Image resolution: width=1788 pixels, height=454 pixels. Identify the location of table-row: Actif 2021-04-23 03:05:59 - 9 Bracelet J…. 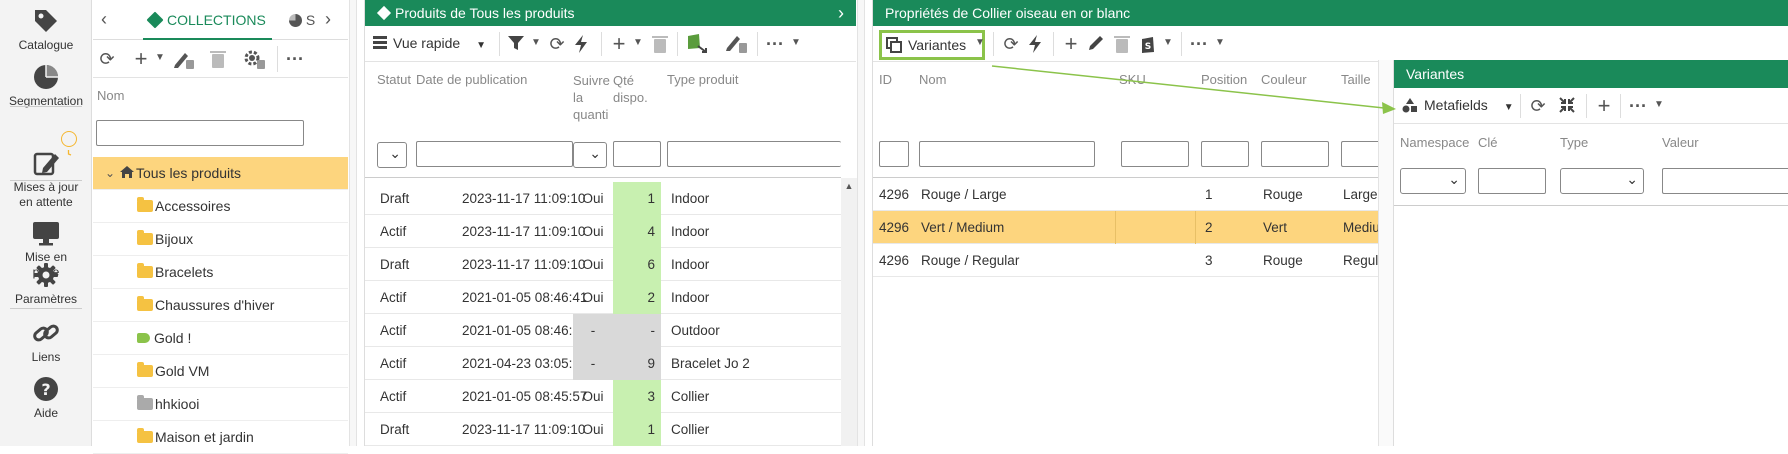
(603, 363).